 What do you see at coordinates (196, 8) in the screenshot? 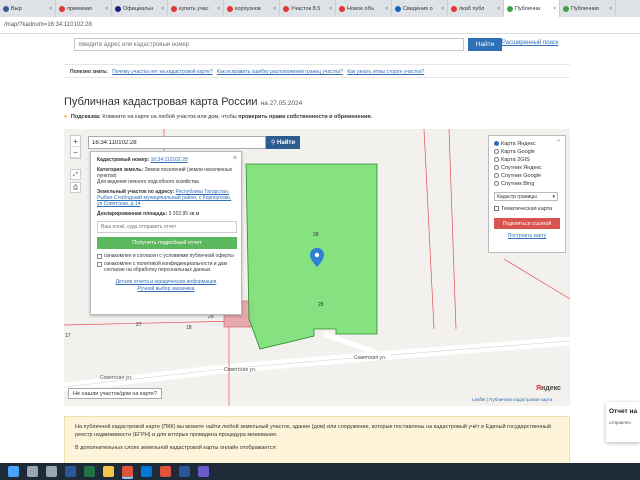
I see `browser-tab: купить учас ×` at bounding box center [196, 8].